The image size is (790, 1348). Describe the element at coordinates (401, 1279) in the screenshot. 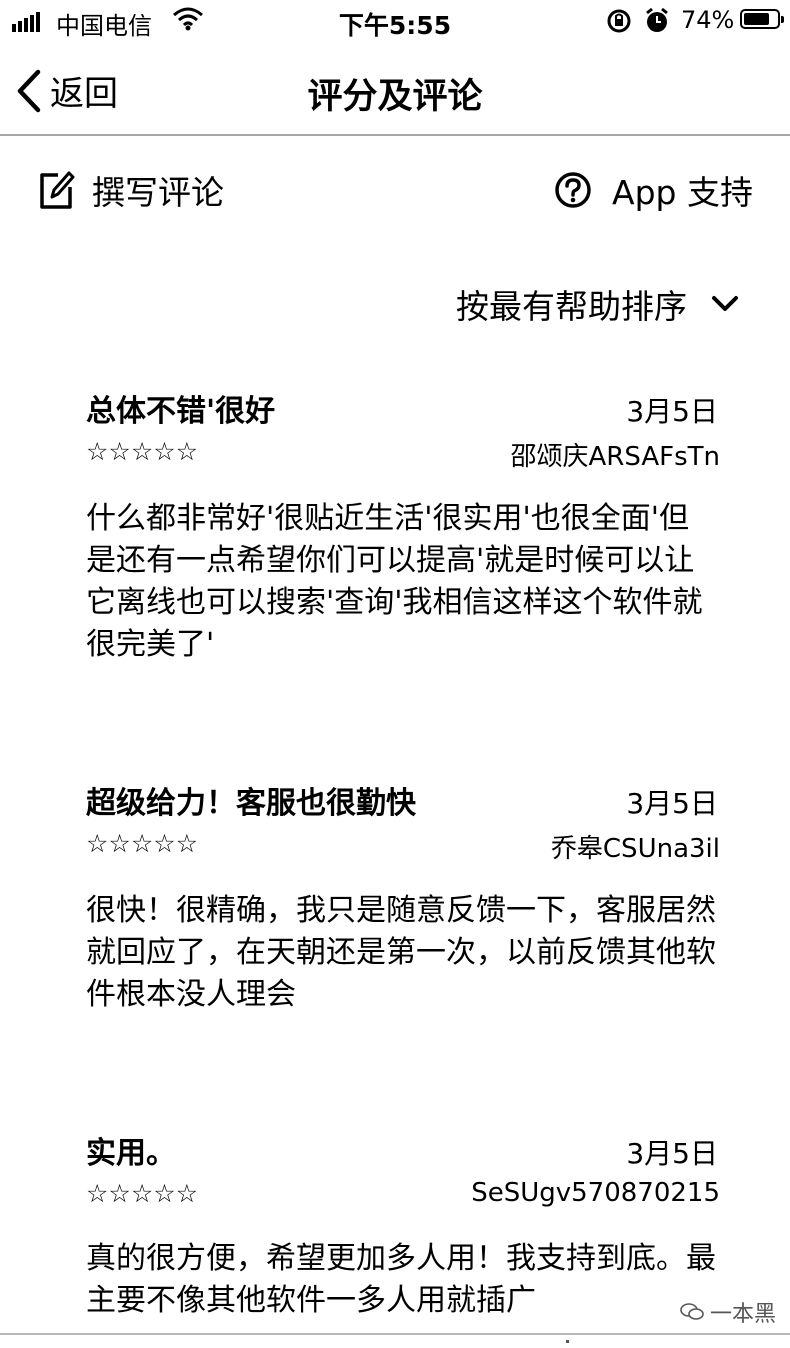

I see `review-body: 真的很方便，希望更加多人用！我支持到底。最主要不像其他软件一多人用就插广` at that location.